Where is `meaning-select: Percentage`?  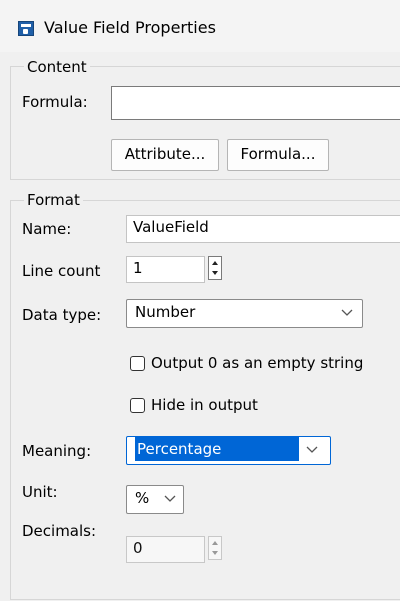
meaning-select: Percentage is located at coordinates (228, 450).